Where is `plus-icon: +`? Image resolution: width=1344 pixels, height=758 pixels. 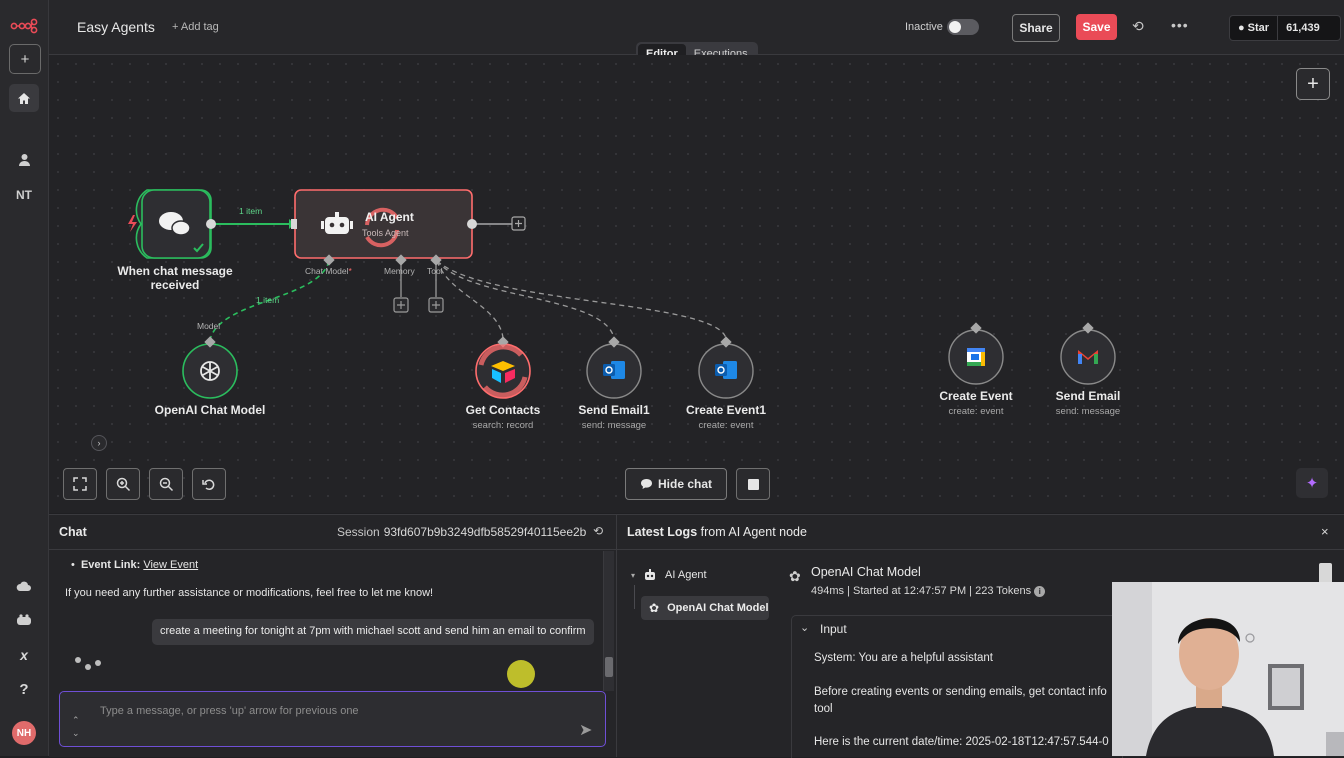 plus-icon: + is located at coordinates (25, 59).